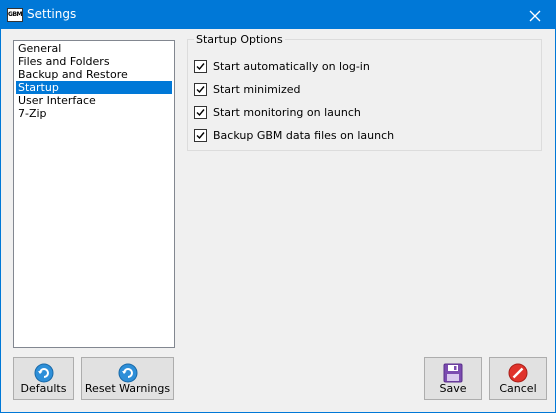 The image size is (556, 413). Describe the element at coordinates (94, 113) in the screenshot. I see `nav-item-7-zip: 7-Zip` at that location.